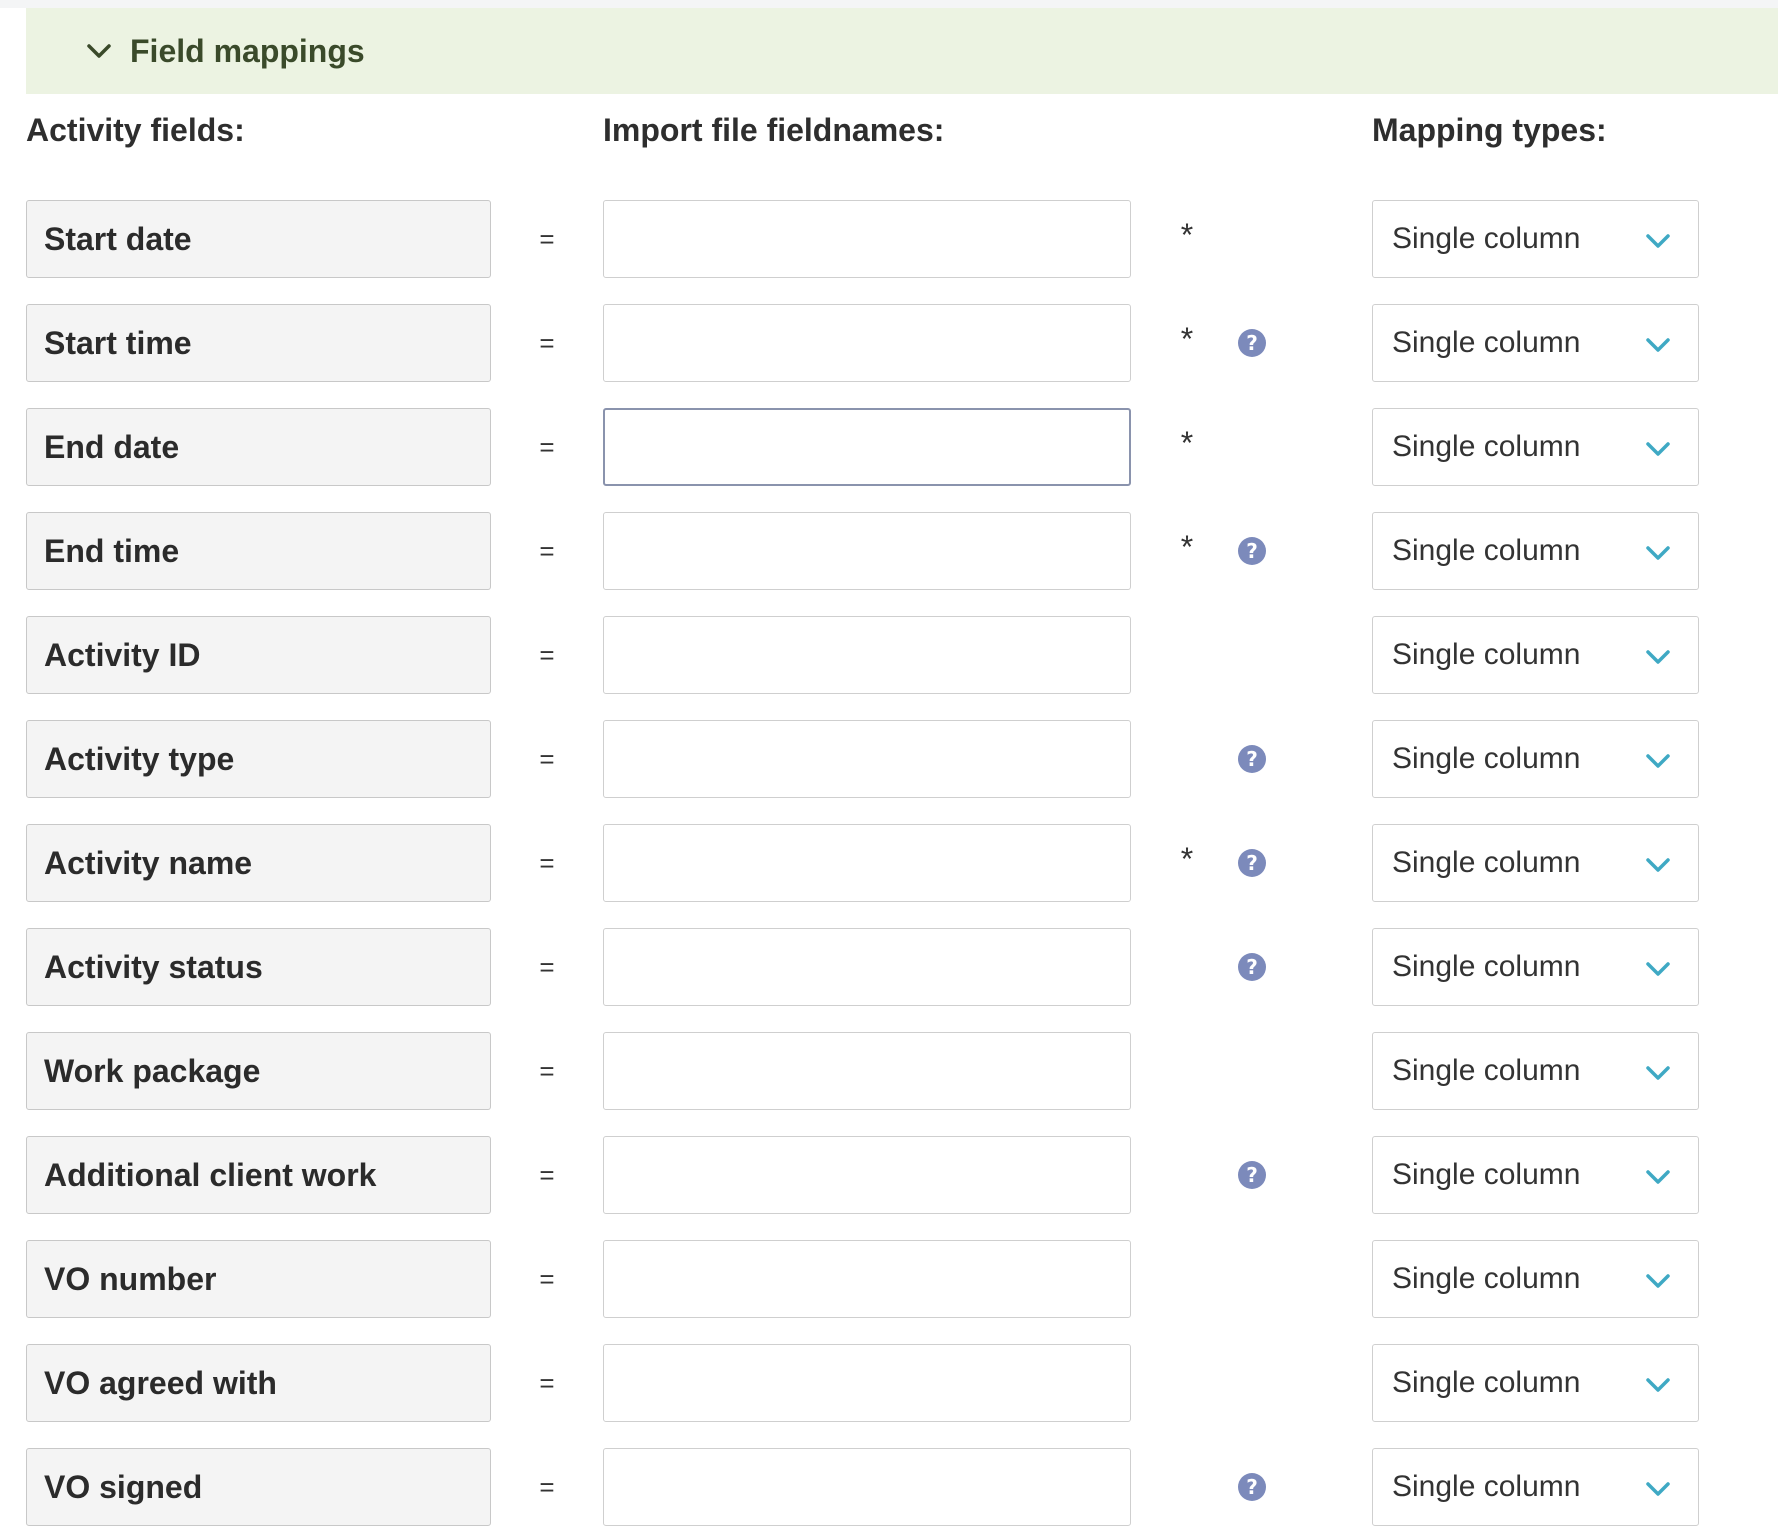  Describe the element at coordinates (258, 447) in the screenshot. I see `activity-field-label: End date` at that location.